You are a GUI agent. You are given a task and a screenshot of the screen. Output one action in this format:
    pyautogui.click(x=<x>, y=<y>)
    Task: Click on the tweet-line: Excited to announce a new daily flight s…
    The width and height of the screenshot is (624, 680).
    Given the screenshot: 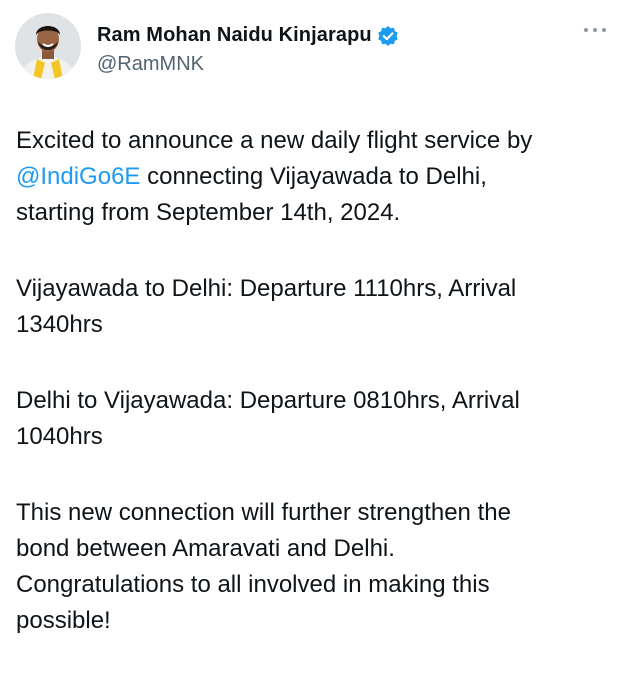 What is the action you would take?
    pyautogui.click(x=274, y=140)
    